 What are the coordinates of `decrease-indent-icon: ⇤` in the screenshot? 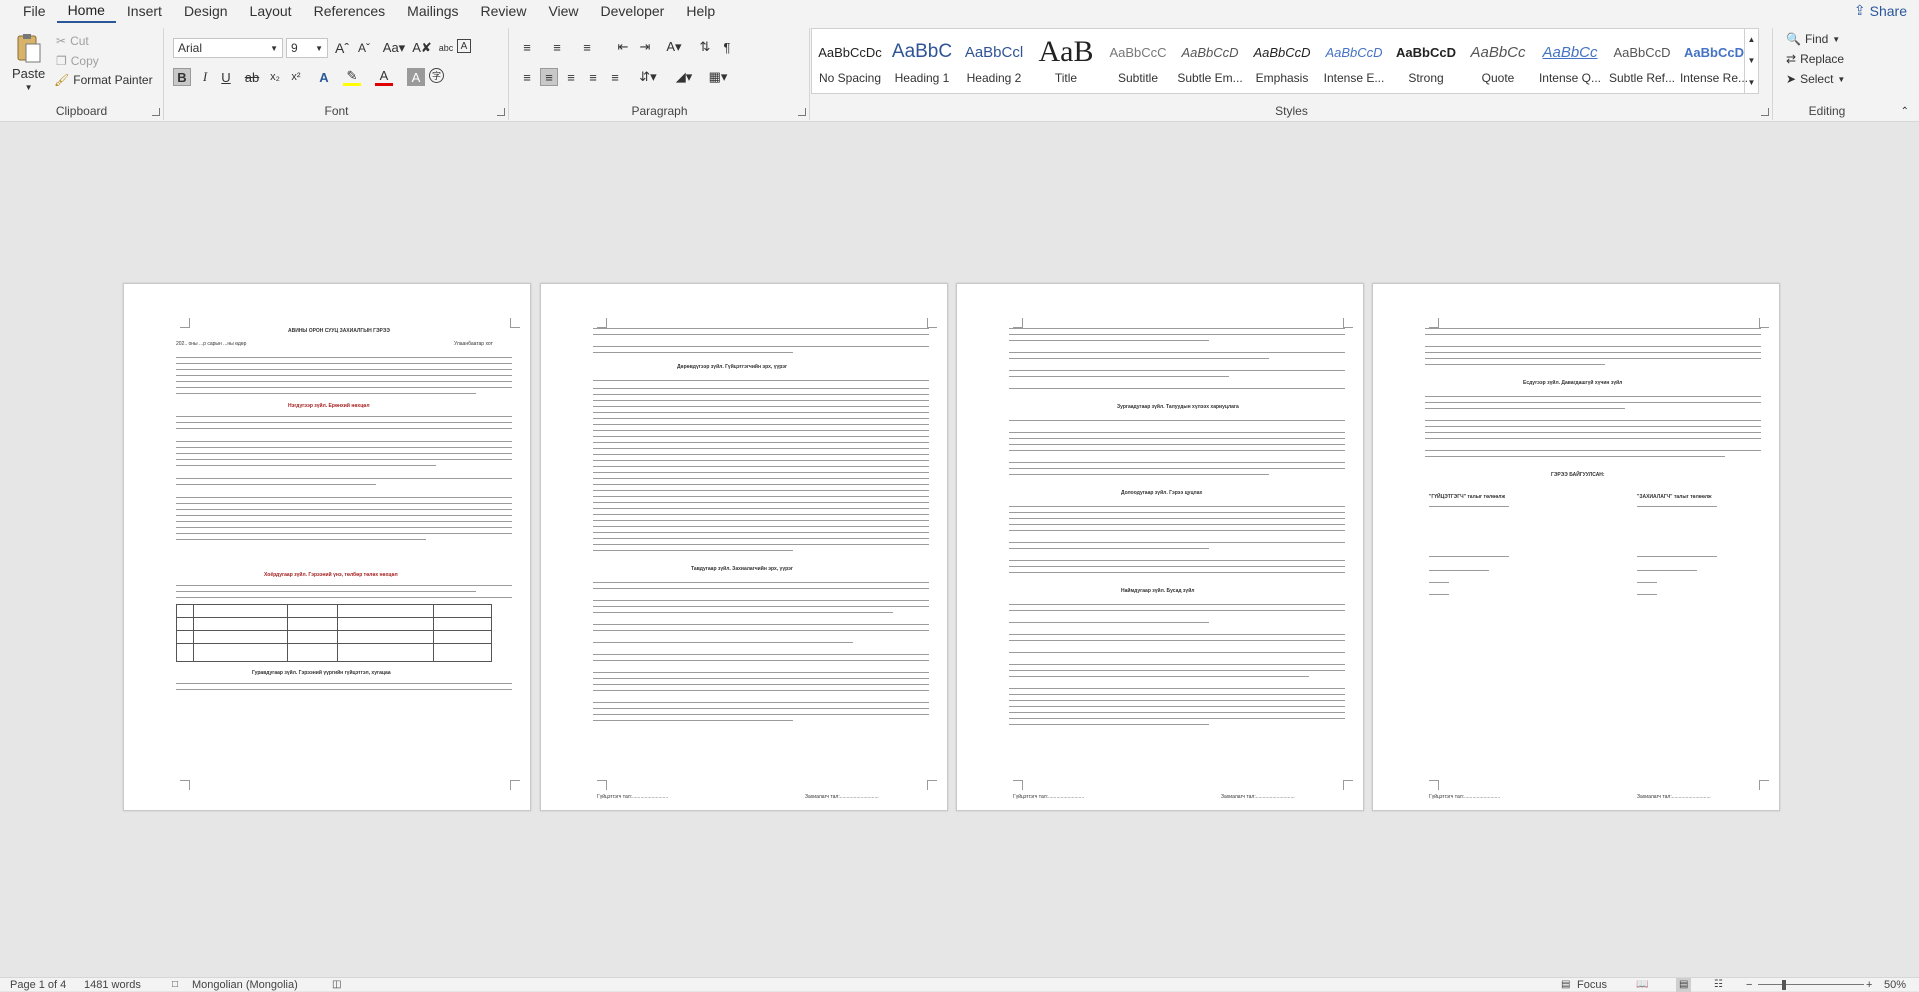 It's located at (623, 47).